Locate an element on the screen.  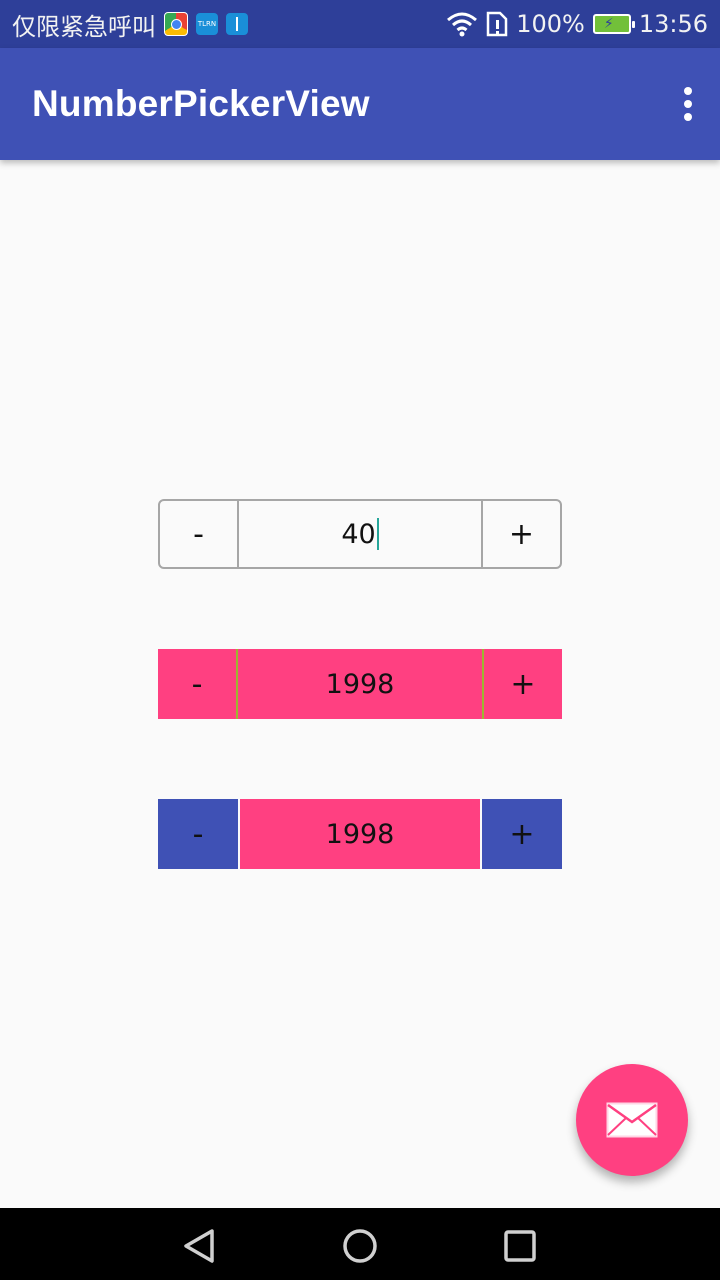
home-icon is located at coordinates (360, 1246).